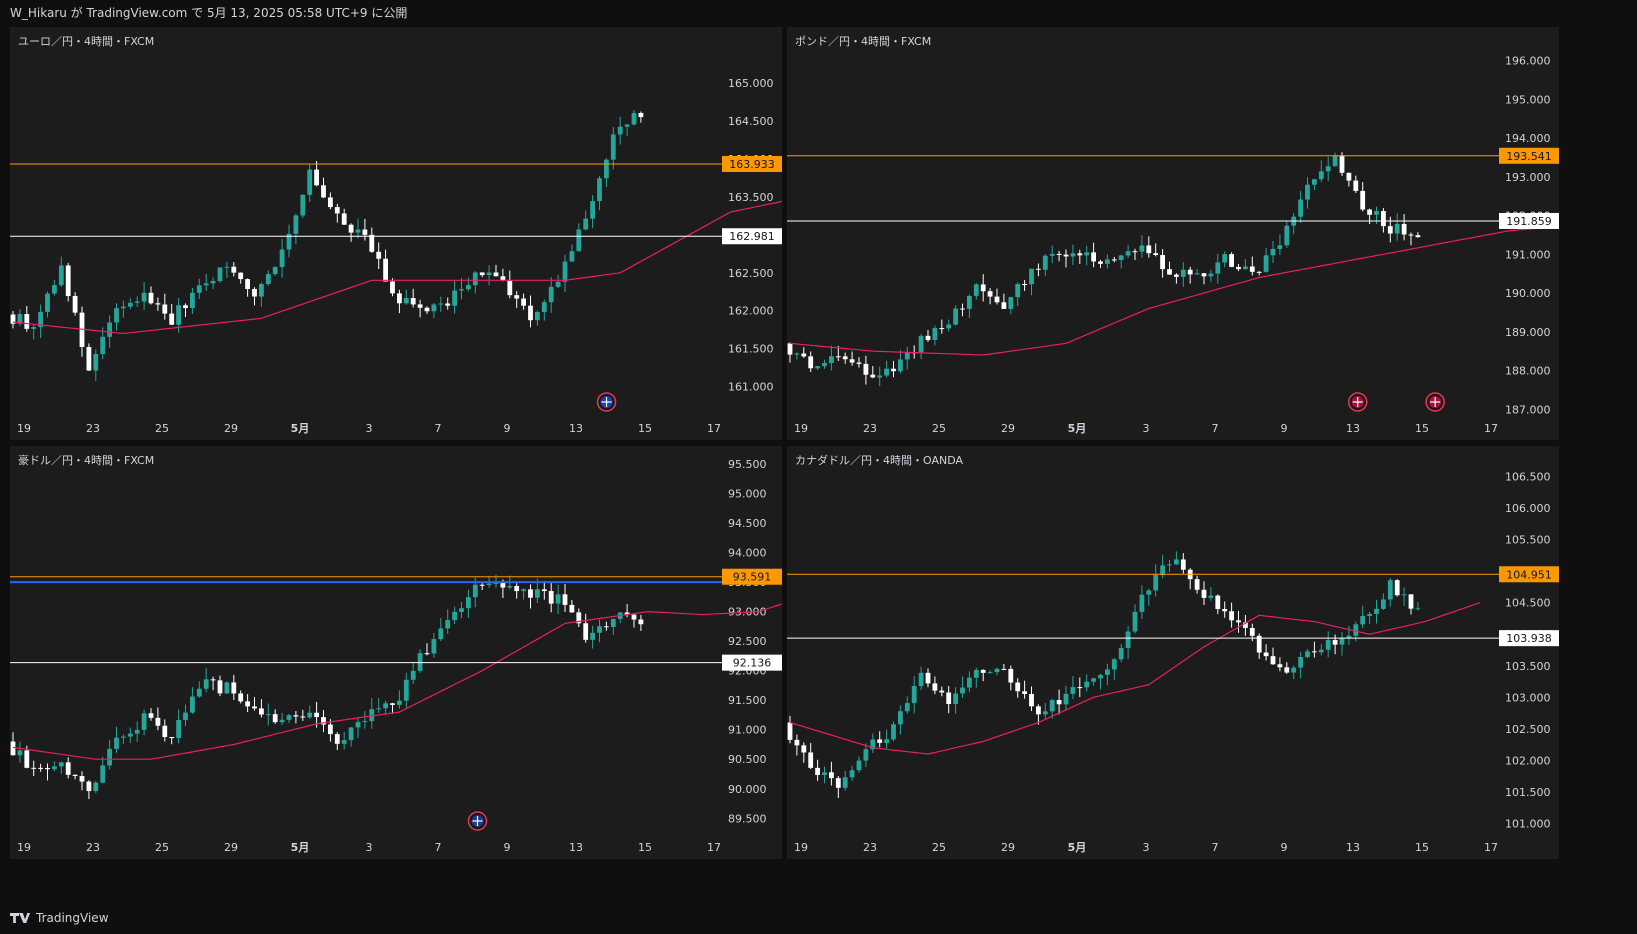  I want to click on x-tick-label: 5月, so click(300, 428).